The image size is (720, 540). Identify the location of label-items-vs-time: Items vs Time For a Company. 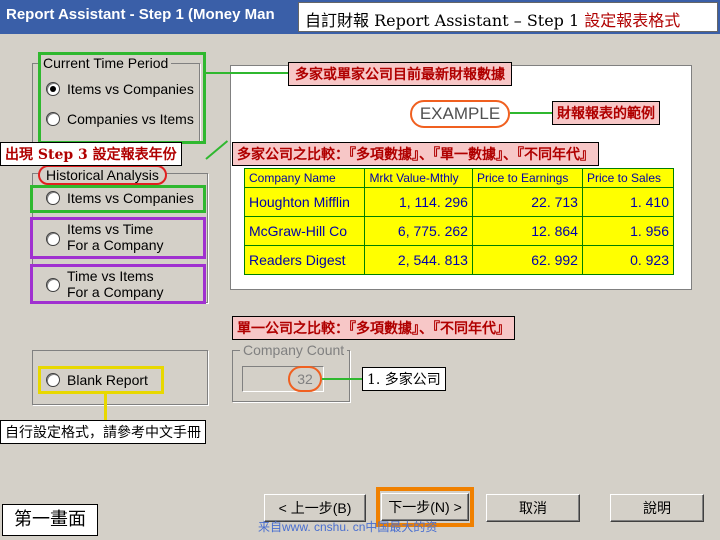
(115, 237).